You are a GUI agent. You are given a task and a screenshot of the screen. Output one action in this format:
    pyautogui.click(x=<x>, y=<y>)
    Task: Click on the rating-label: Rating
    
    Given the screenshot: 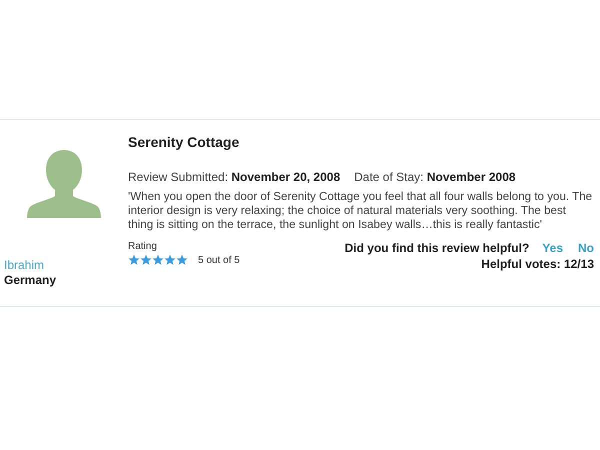 What is the action you would take?
    pyautogui.click(x=143, y=246)
    